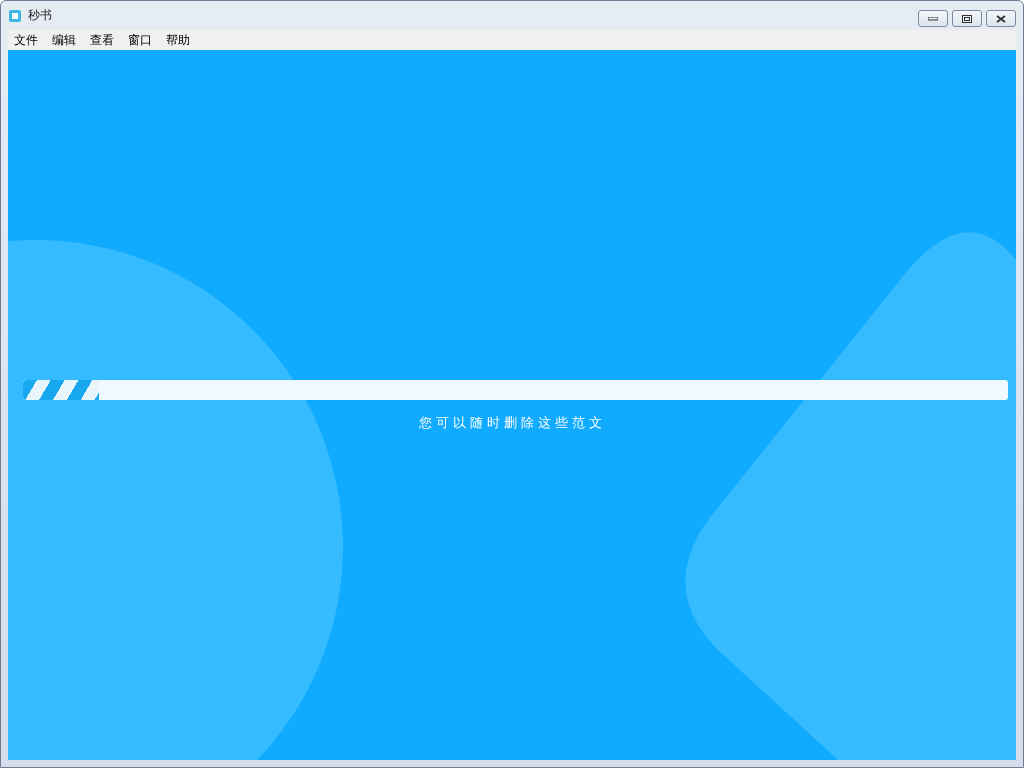 The width and height of the screenshot is (1024, 768). Describe the element at coordinates (178, 40) in the screenshot. I see `menu-item: 帮助` at that location.